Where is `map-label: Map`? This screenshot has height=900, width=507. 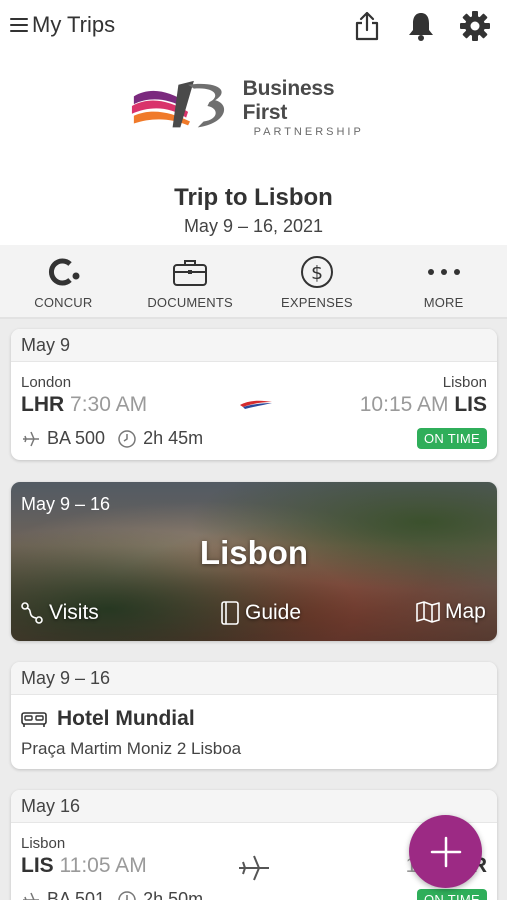 map-label: Map is located at coordinates (465, 611).